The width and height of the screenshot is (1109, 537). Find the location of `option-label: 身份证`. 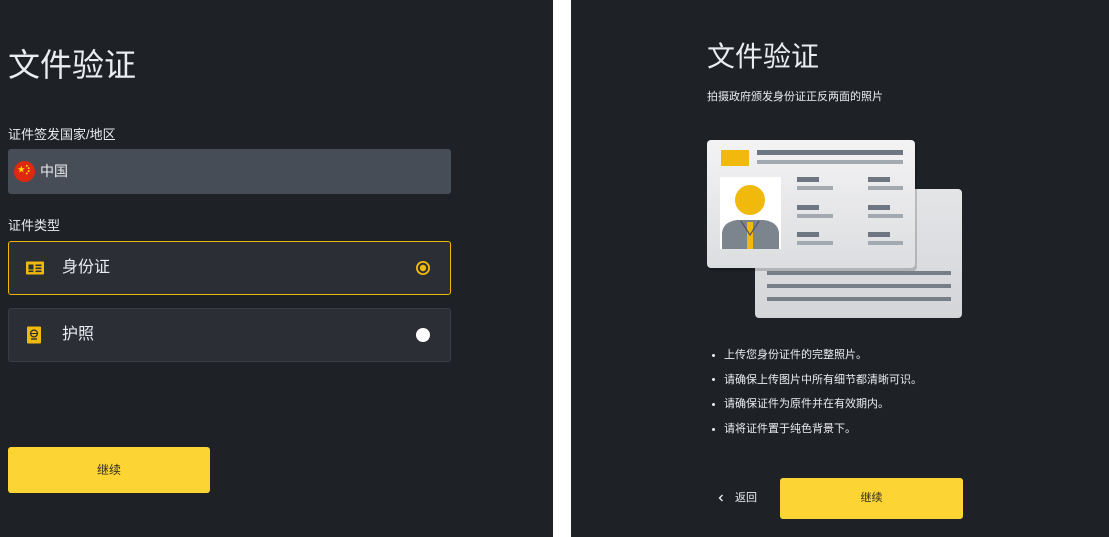

option-label: 身份证 is located at coordinates (86, 267).